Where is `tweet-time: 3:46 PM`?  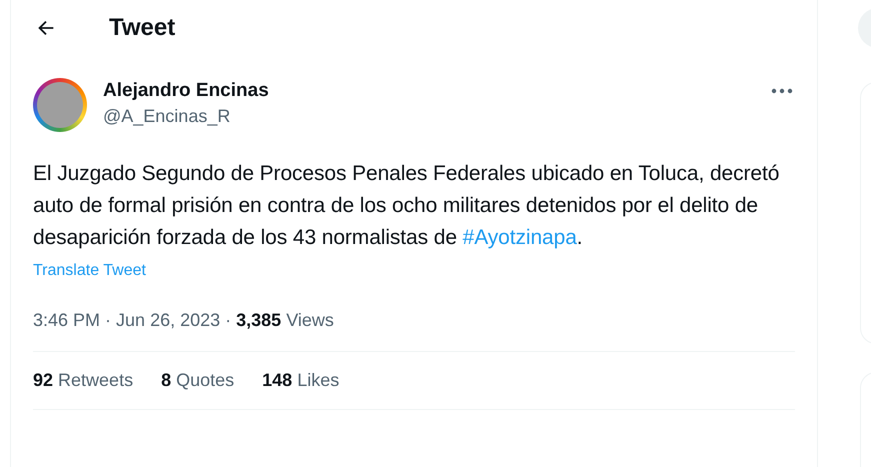
tweet-time: 3:46 PM is located at coordinates (66, 320).